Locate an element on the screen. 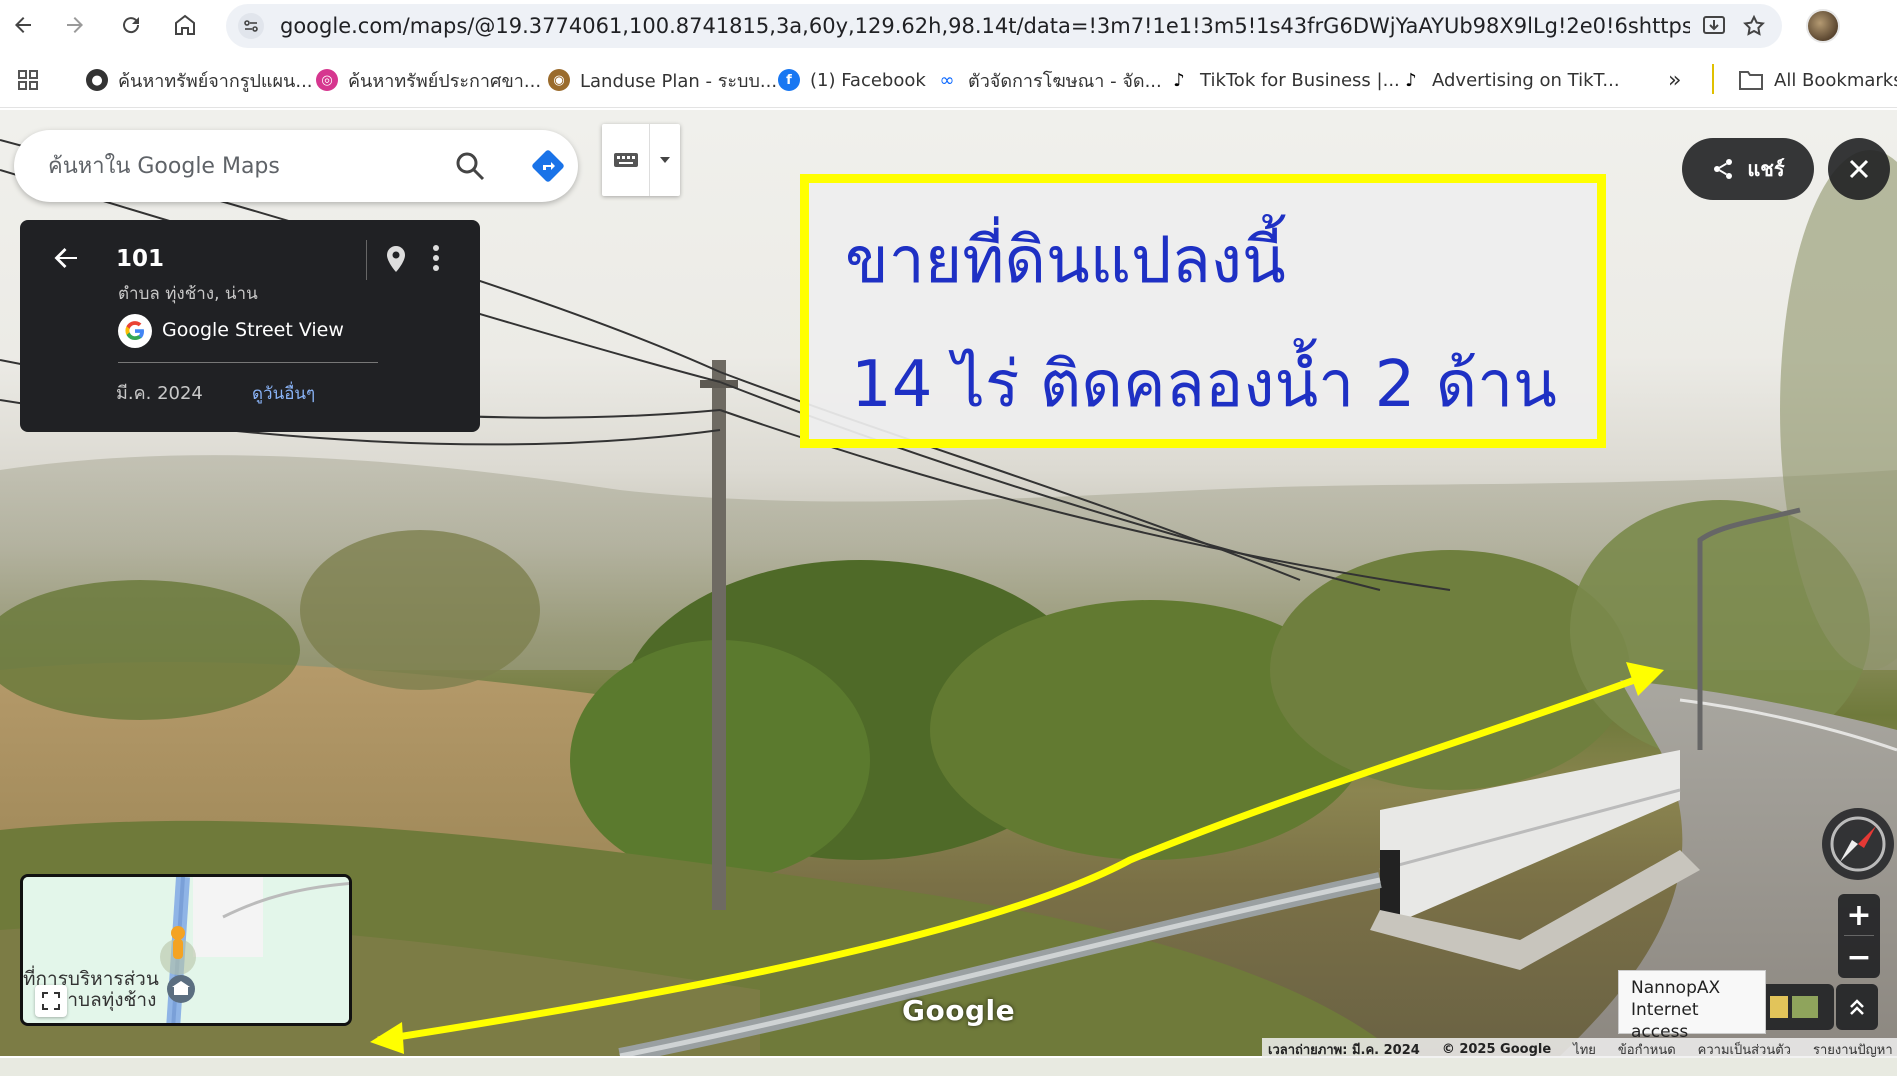 This screenshot has height=1076, width=1897. google-g-icon is located at coordinates (135, 331).